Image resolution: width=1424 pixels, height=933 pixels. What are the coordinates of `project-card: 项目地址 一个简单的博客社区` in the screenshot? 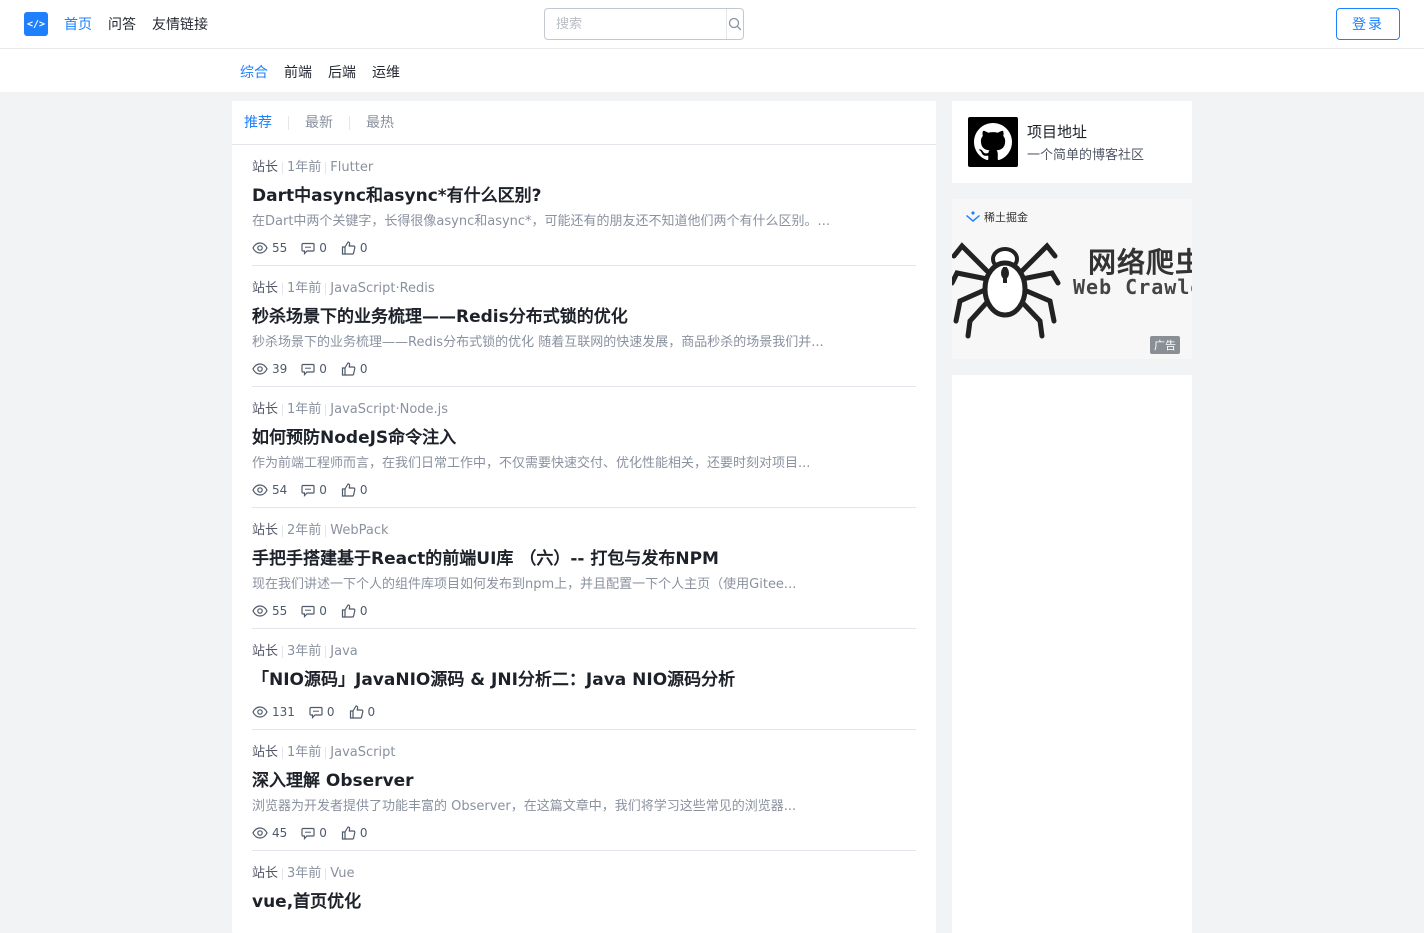 It's located at (1072, 142).